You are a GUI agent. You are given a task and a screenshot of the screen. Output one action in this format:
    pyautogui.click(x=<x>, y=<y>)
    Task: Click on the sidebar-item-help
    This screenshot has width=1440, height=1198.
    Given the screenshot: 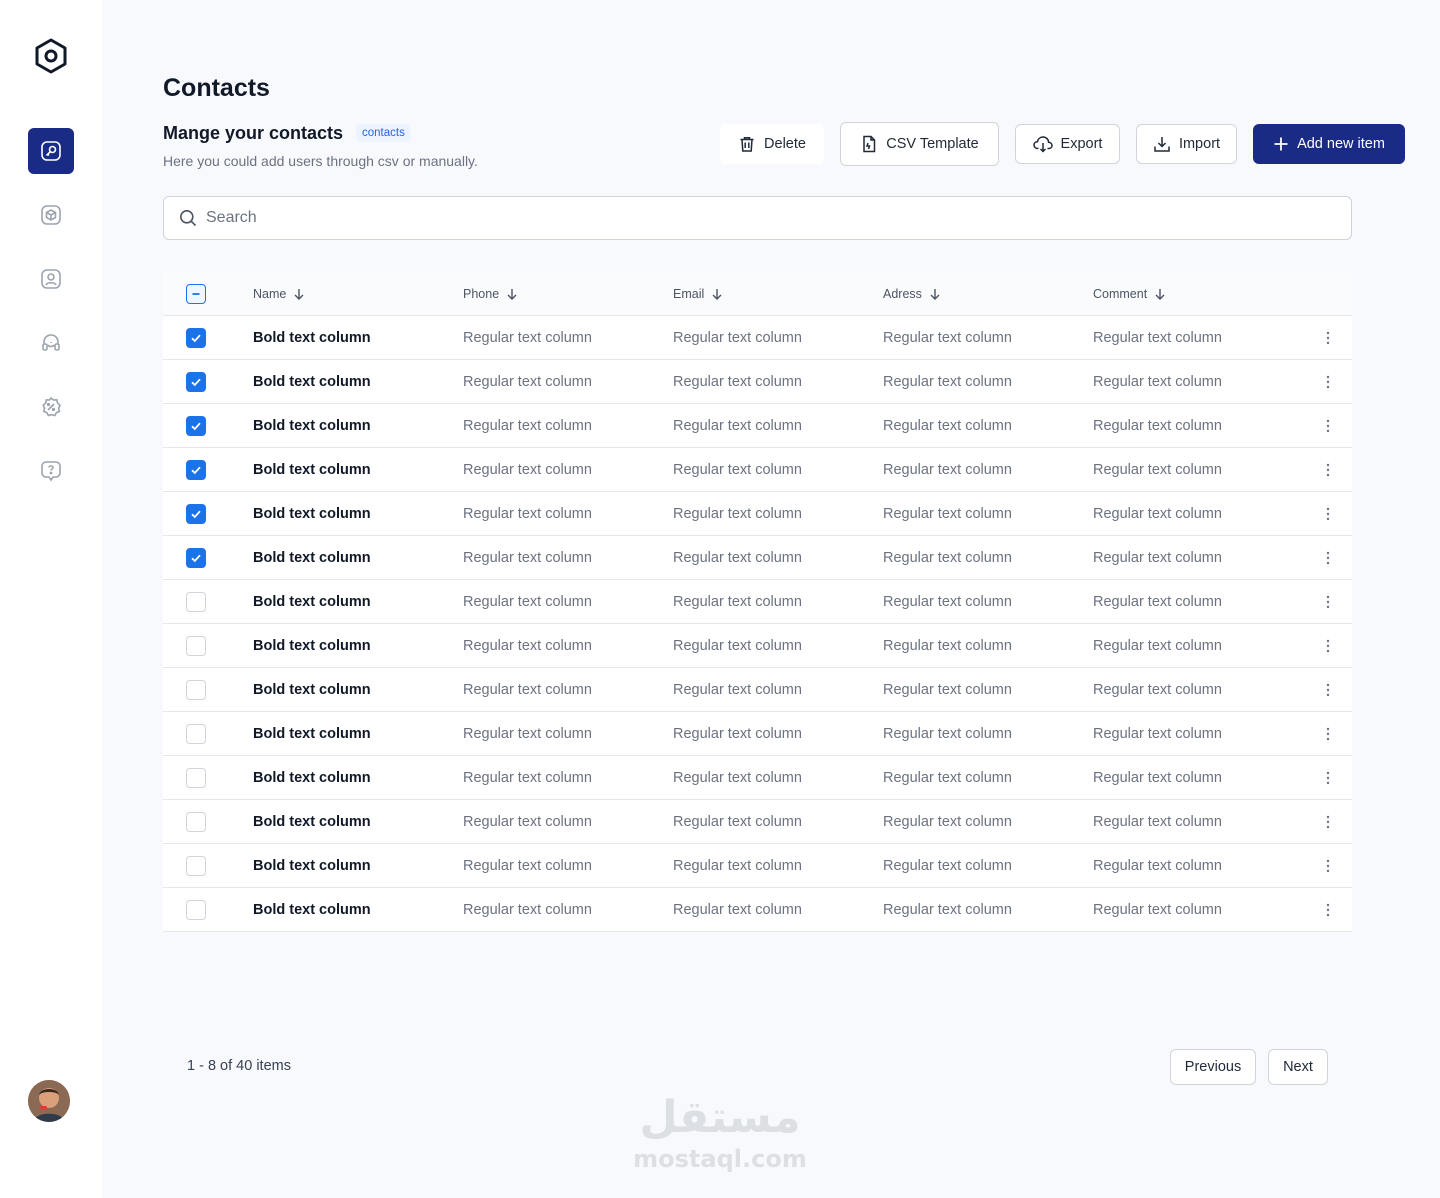 What is the action you would take?
    pyautogui.click(x=51, y=471)
    